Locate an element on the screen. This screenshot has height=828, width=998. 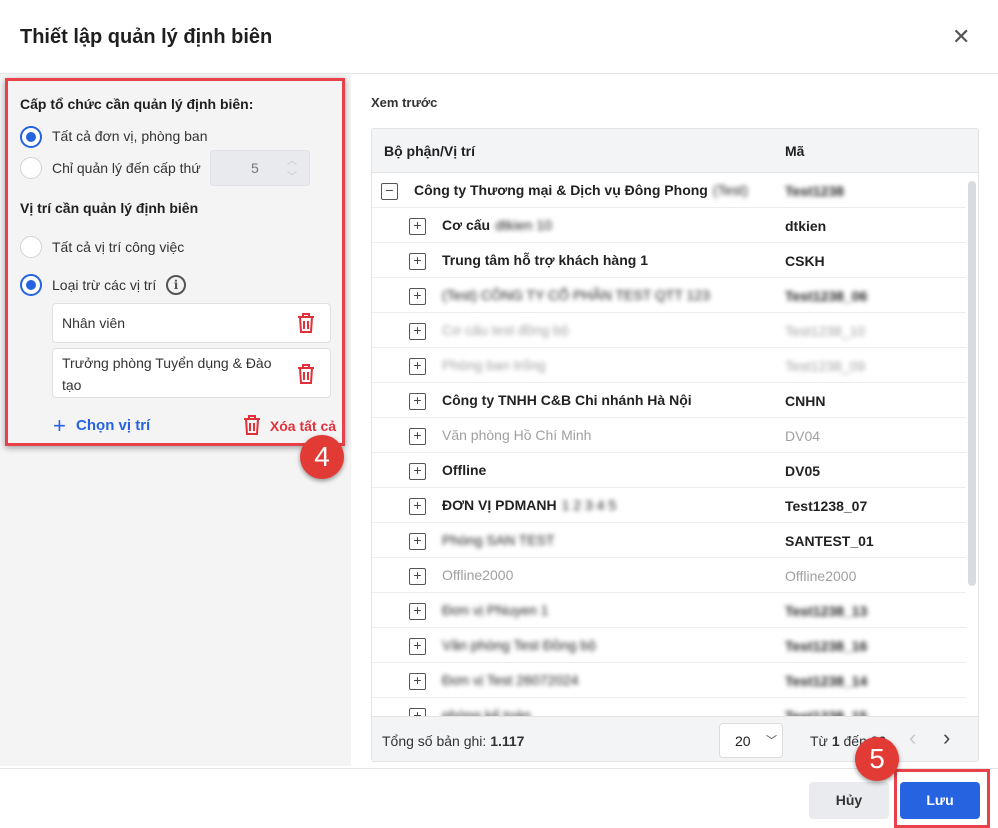
info-icon: i is located at coordinates (176, 285).